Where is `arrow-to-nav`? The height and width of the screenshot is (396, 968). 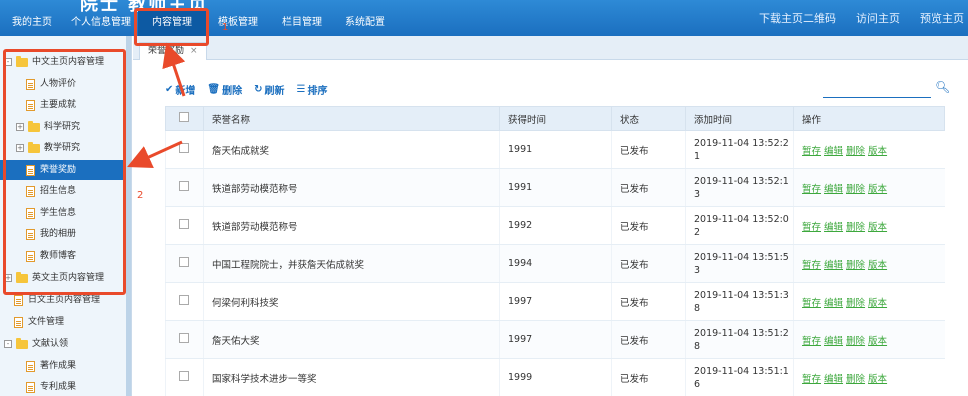 arrow-to-nav is located at coordinates (174, 69).